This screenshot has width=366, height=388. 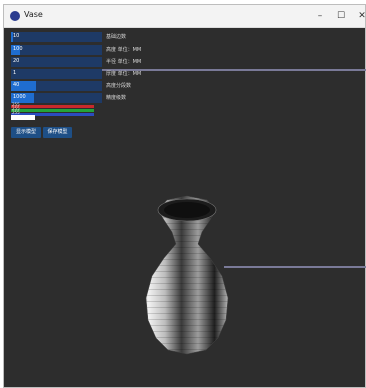 I want to click on slider-value: 40, so click(x=16, y=85).